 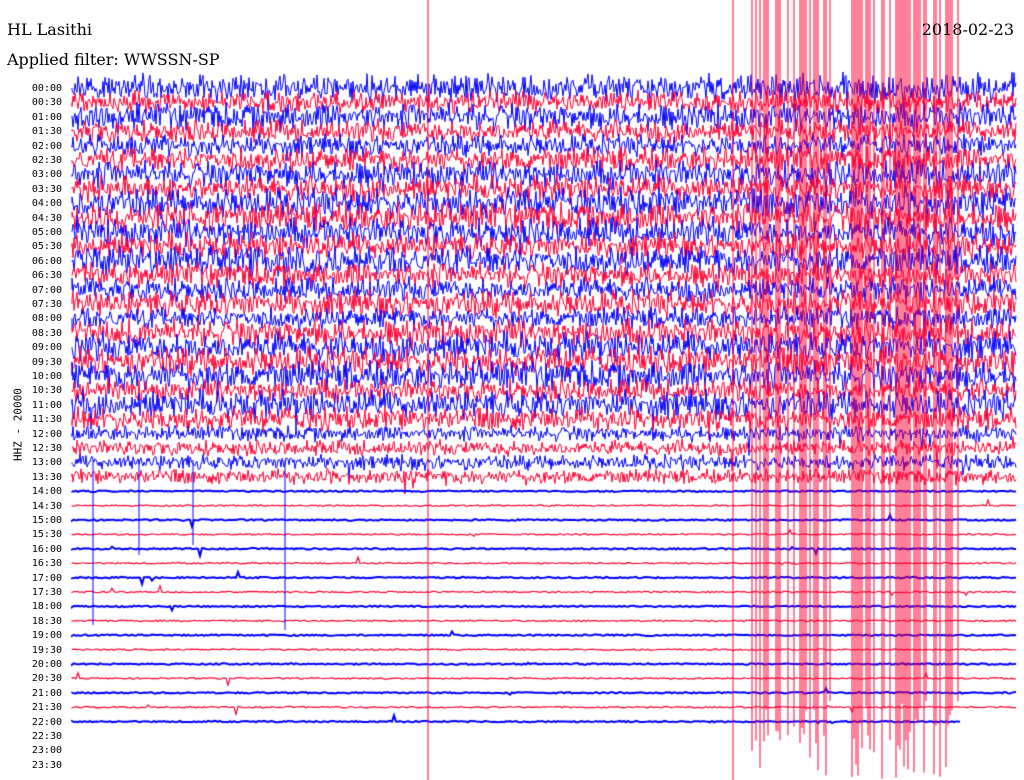 What do you see at coordinates (46, 261) in the screenshot?
I see `row-time-label: 06:00` at bounding box center [46, 261].